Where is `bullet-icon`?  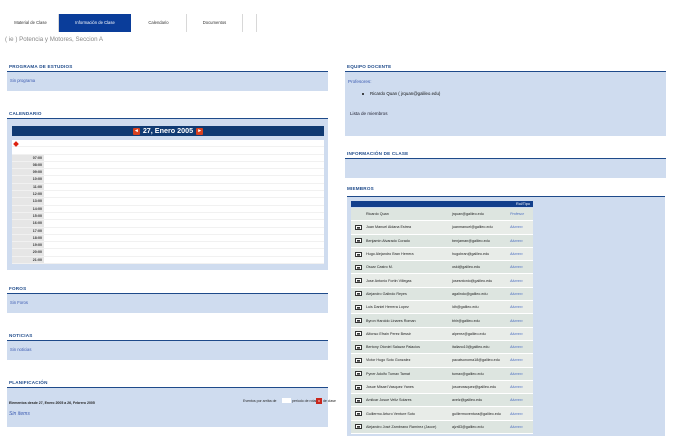 bullet-icon is located at coordinates (363, 93).